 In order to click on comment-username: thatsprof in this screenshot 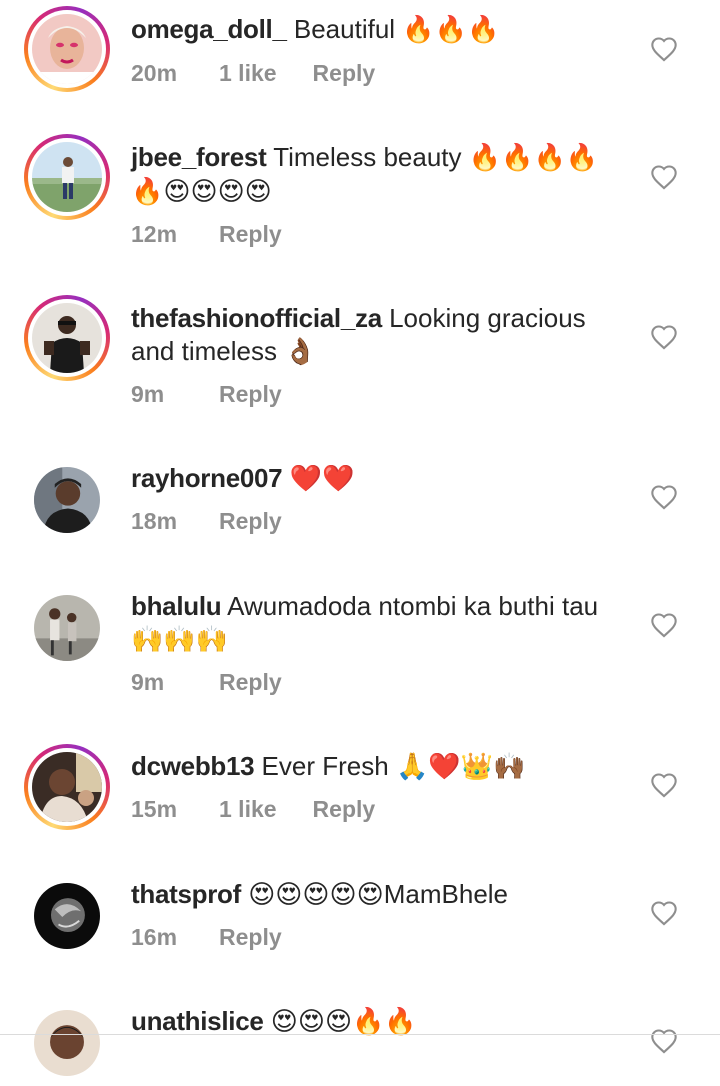, I will do `click(186, 894)`.